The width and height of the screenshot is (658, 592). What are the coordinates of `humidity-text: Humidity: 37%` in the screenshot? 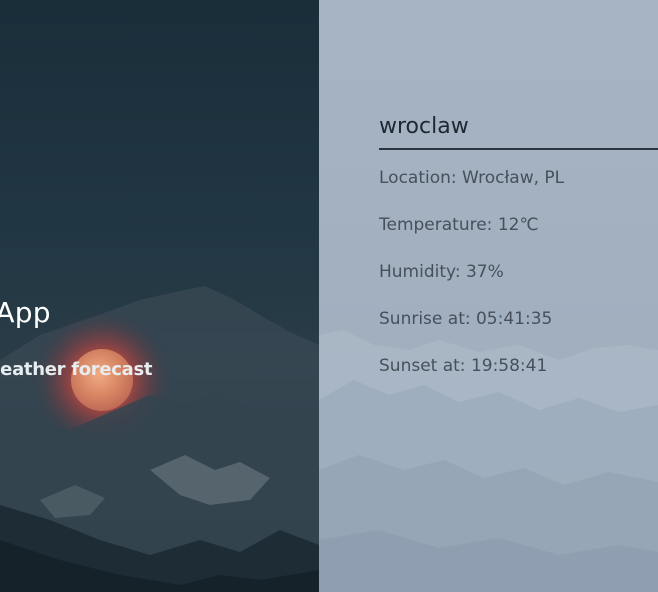 It's located at (441, 272).